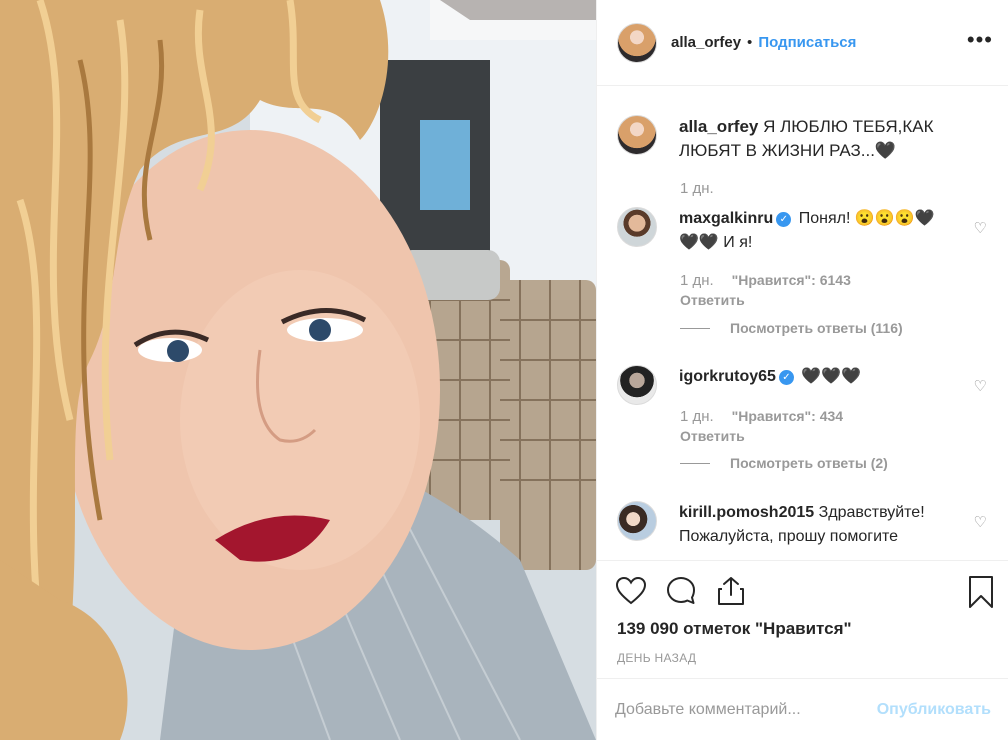  I want to click on comment-likes: "Нравится": 434, so click(787, 416).